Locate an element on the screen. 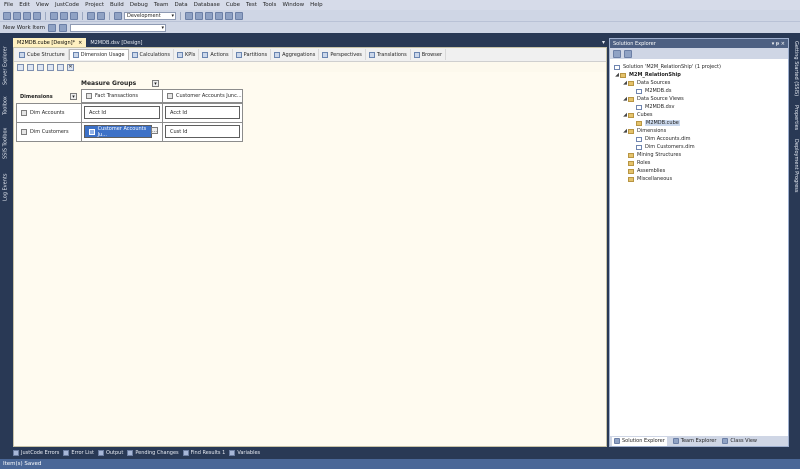 Image resolution: width=800 pixels, height=469 pixels. dimensions-filter-icon: ▾ is located at coordinates (73, 96).